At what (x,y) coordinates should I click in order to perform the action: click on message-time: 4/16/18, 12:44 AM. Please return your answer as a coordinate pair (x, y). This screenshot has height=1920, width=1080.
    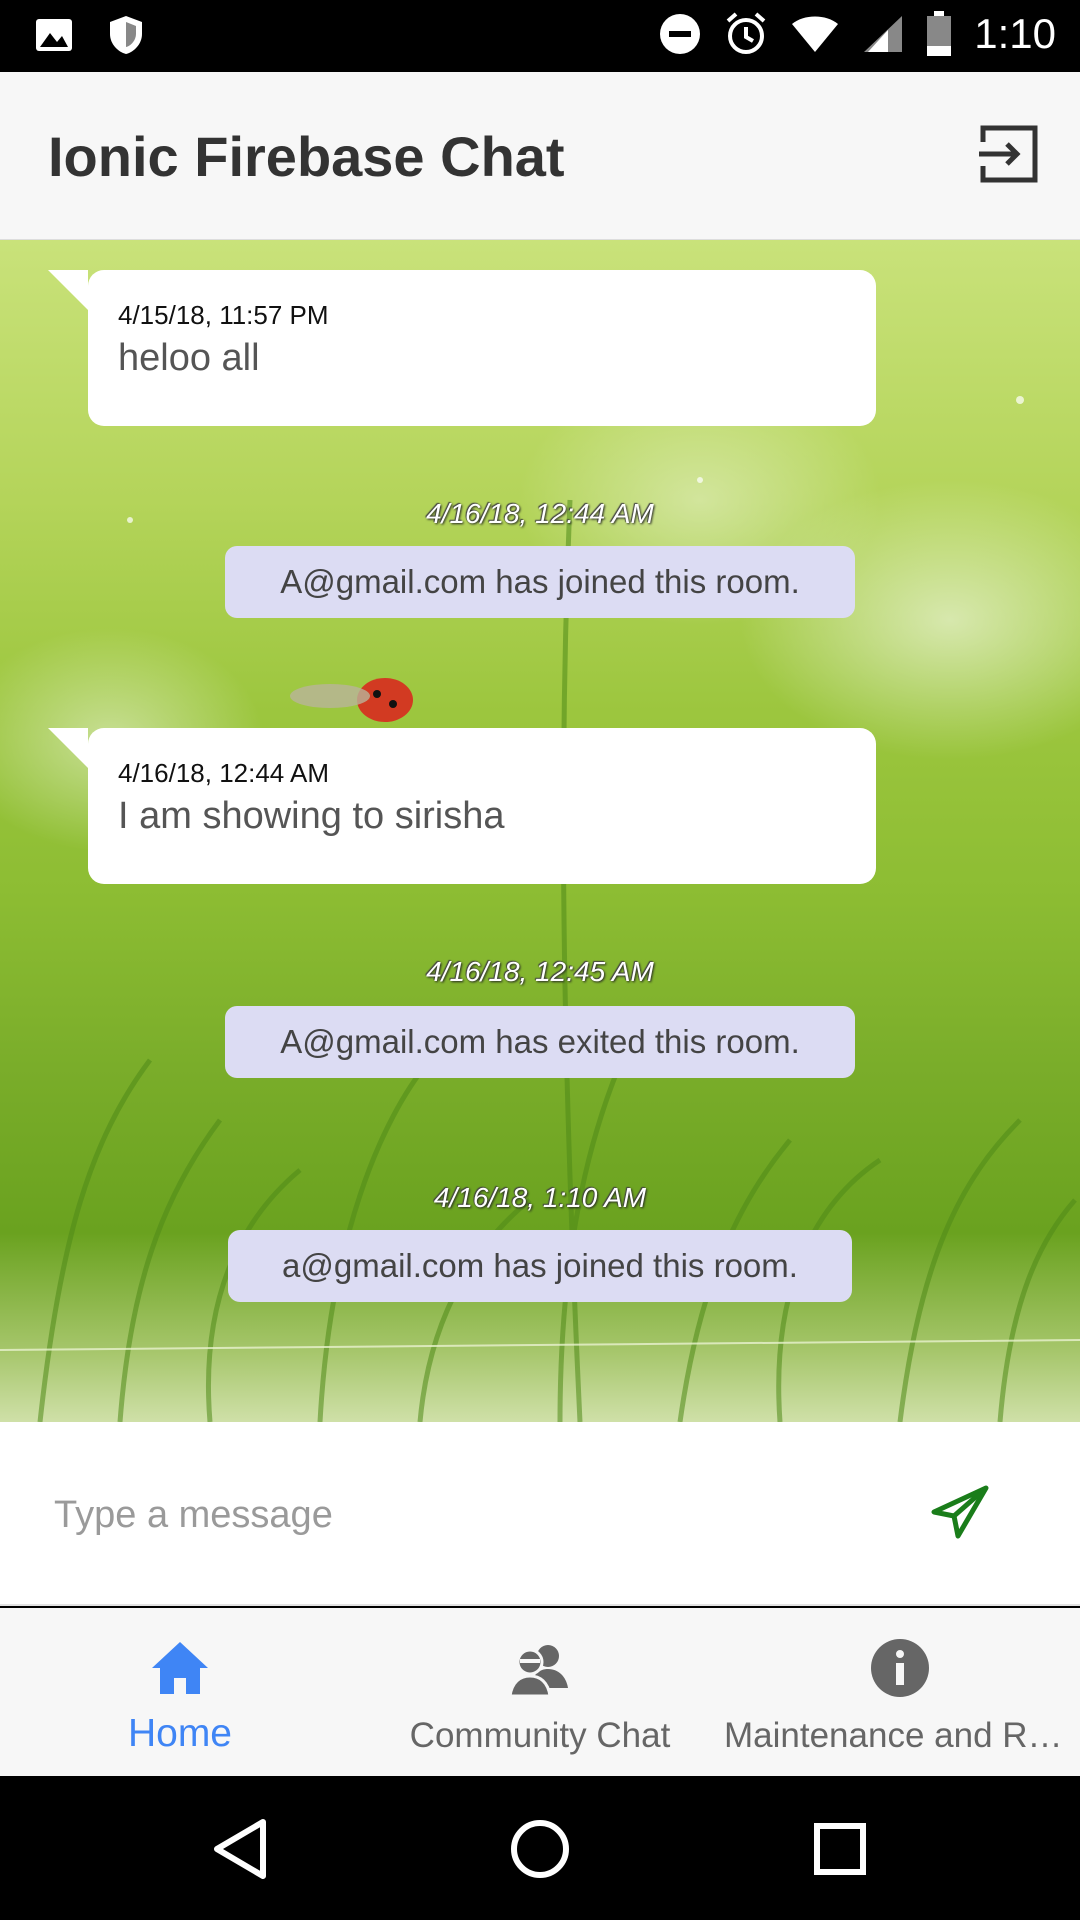
    Looking at the image, I should click on (224, 773).